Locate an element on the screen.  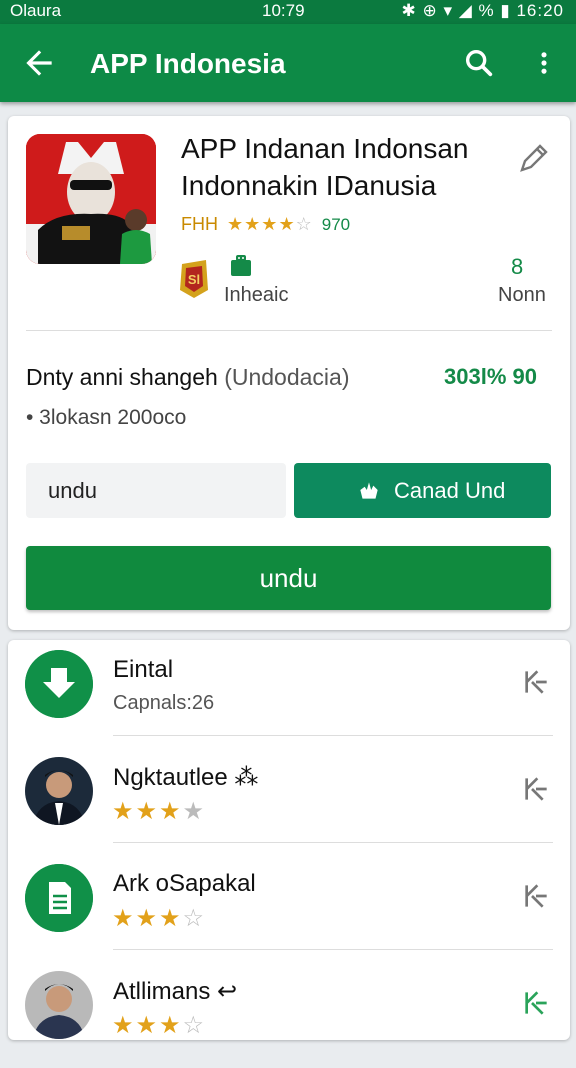
app-icon is located at coordinates (91, 199).